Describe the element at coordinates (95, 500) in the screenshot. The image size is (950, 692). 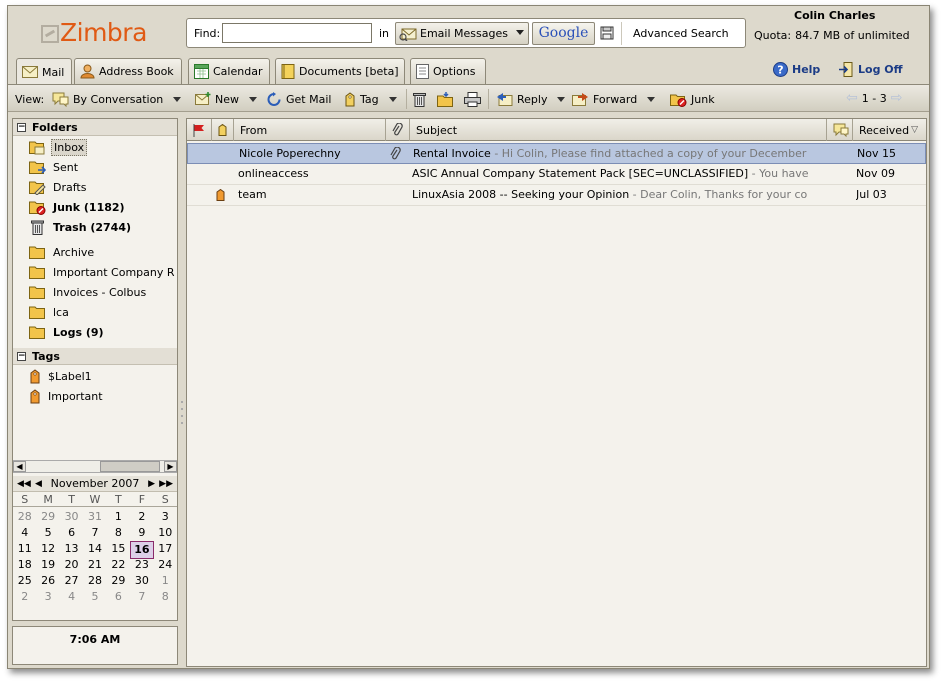
I see `calendar-weekdays: SMTWTFS` at that location.